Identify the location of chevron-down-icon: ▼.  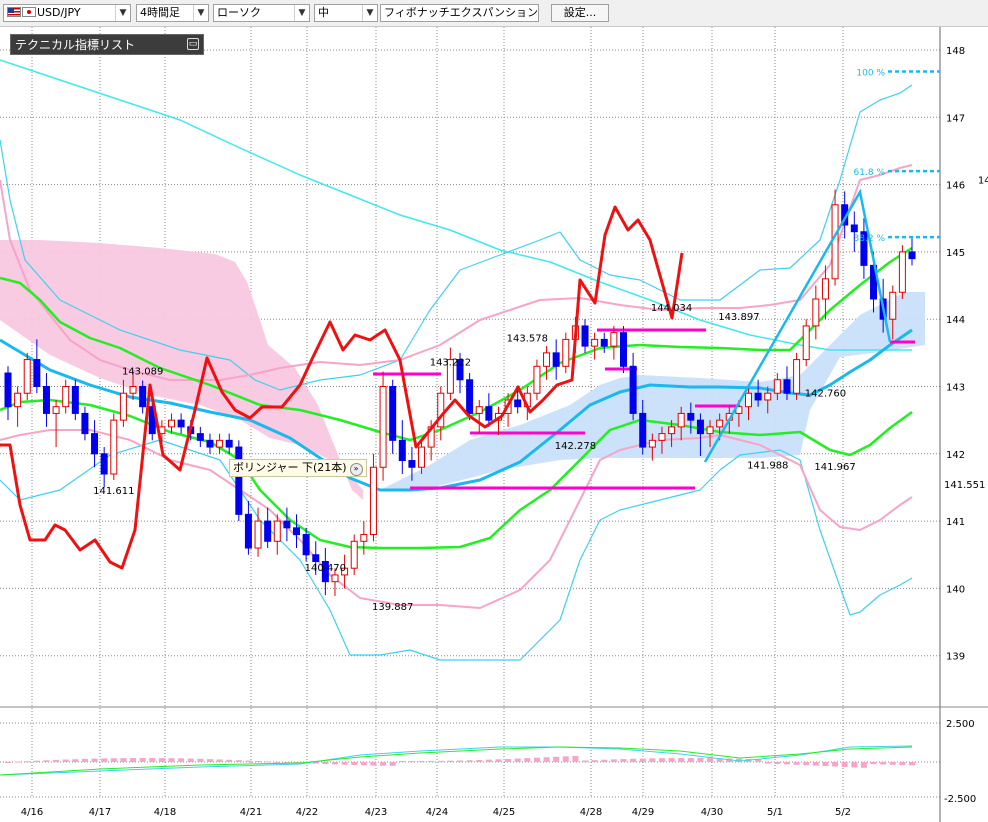
(301, 13).